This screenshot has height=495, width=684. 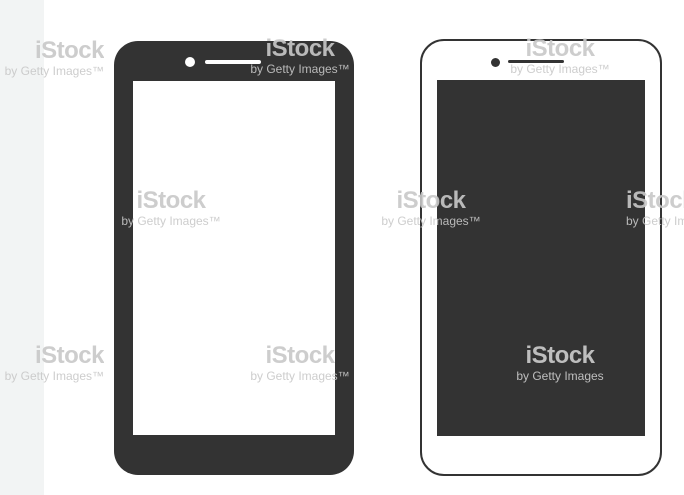 I want to click on left-gutter, so click(x=22, y=247).